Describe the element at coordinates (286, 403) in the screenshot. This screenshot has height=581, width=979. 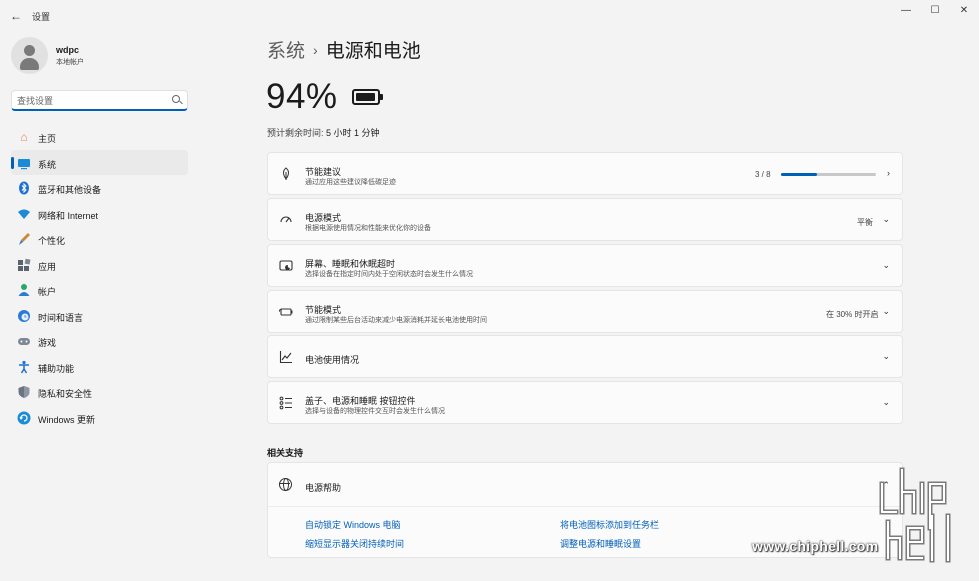
I see `list-icon` at that location.